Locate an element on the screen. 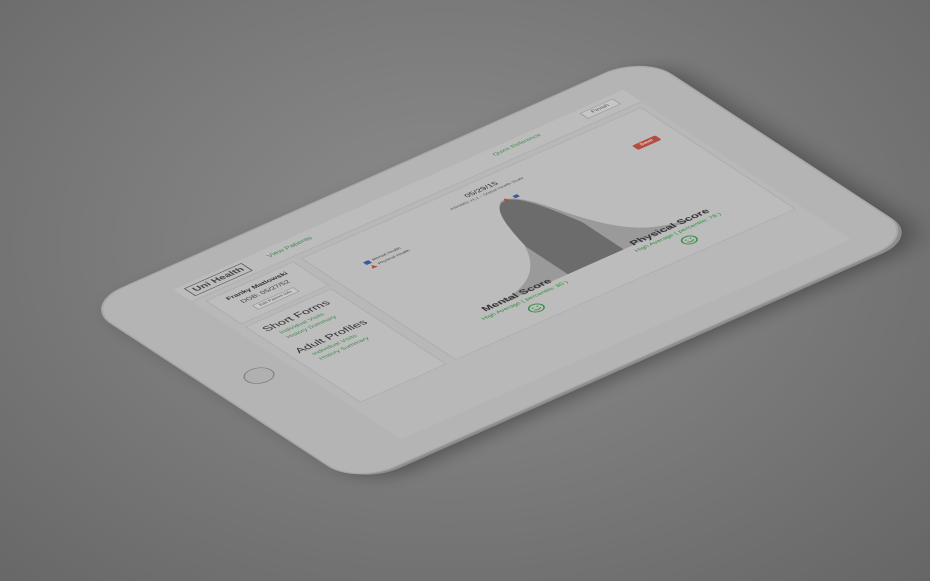 The image size is (930, 581). home-button is located at coordinates (259, 376).